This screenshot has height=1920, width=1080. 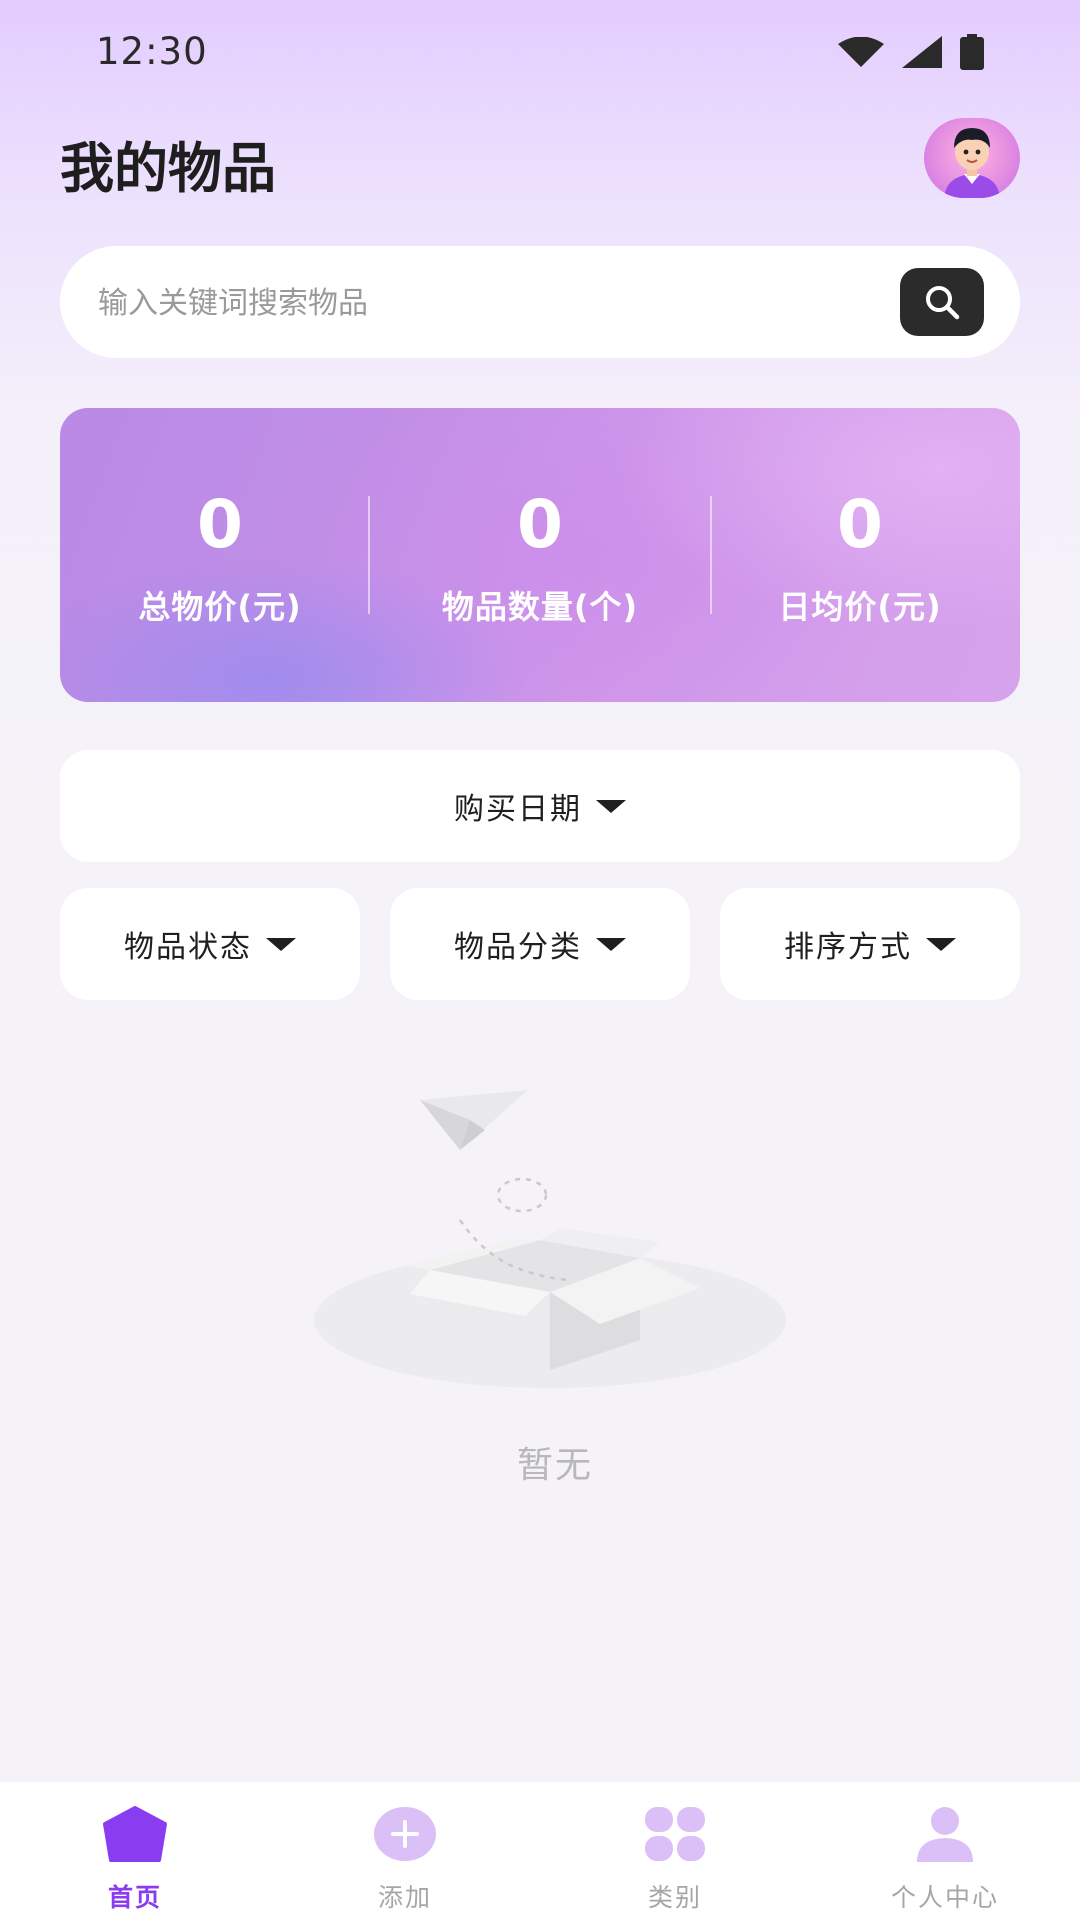 What do you see at coordinates (972, 52) in the screenshot?
I see `battery-icon` at bounding box center [972, 52].